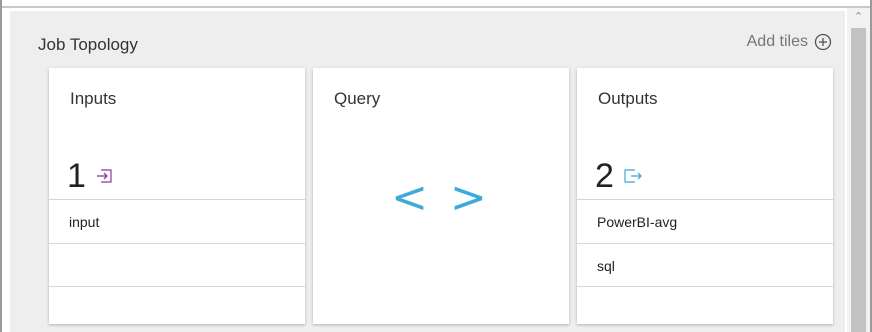  I want to click on inputs-tile-title: Inputs, so click(93, 98).